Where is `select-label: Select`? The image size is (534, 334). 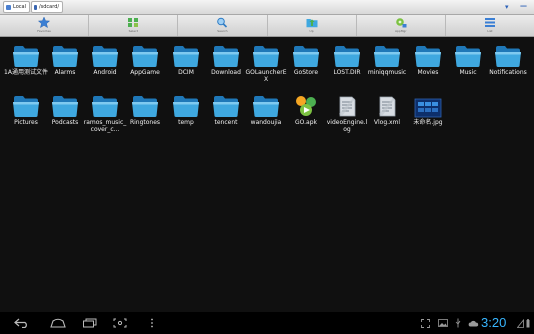 select-label: Select is located at coordinates (133, 31).